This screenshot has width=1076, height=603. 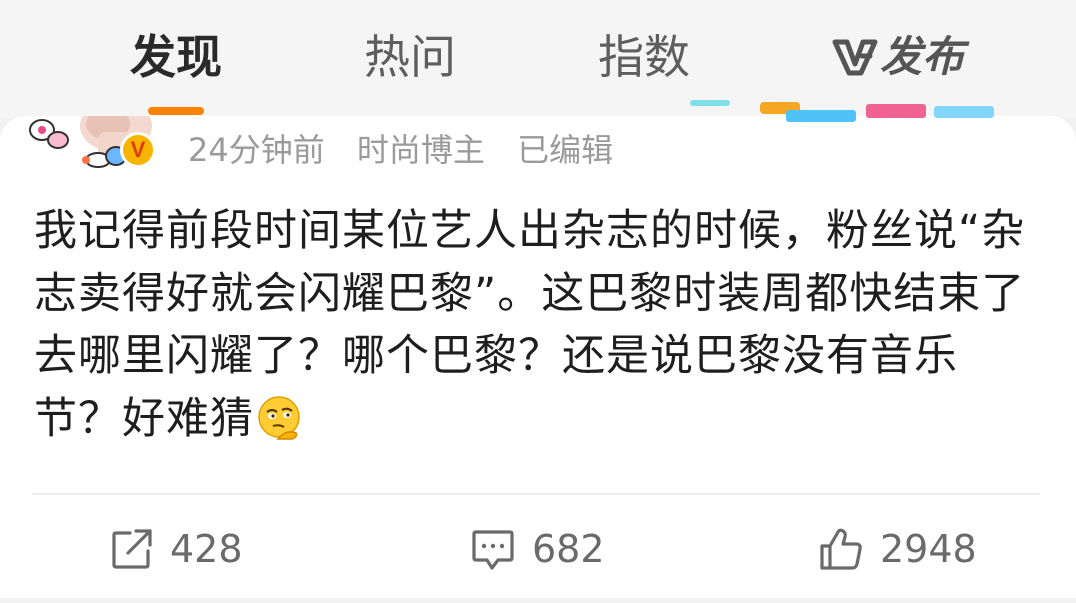 What do you see at coordinates (176, 111) in the screenshot?
I see `active-tab-indicator` at bounding box center [176, 111].